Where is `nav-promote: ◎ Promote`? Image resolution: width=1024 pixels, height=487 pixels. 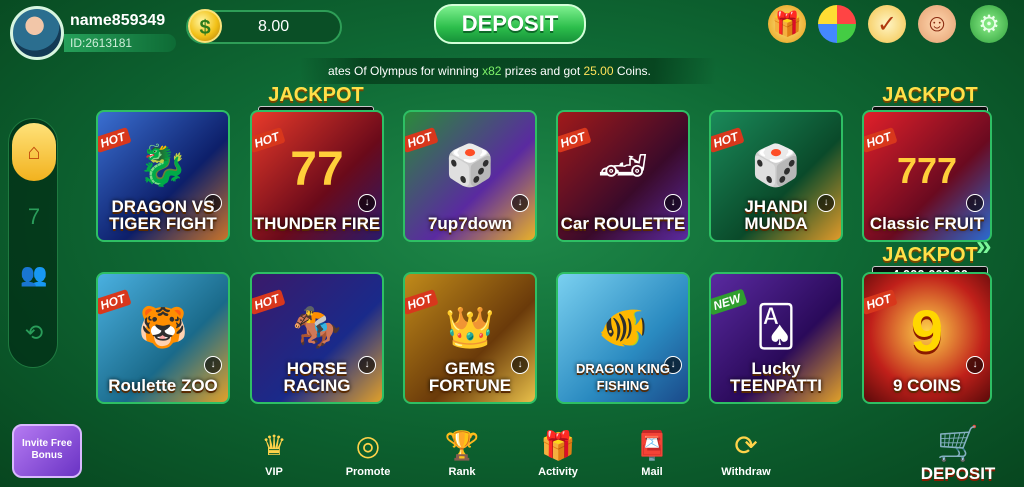
nav-promote: ◎ Promote is located at coordinates (368, 453).